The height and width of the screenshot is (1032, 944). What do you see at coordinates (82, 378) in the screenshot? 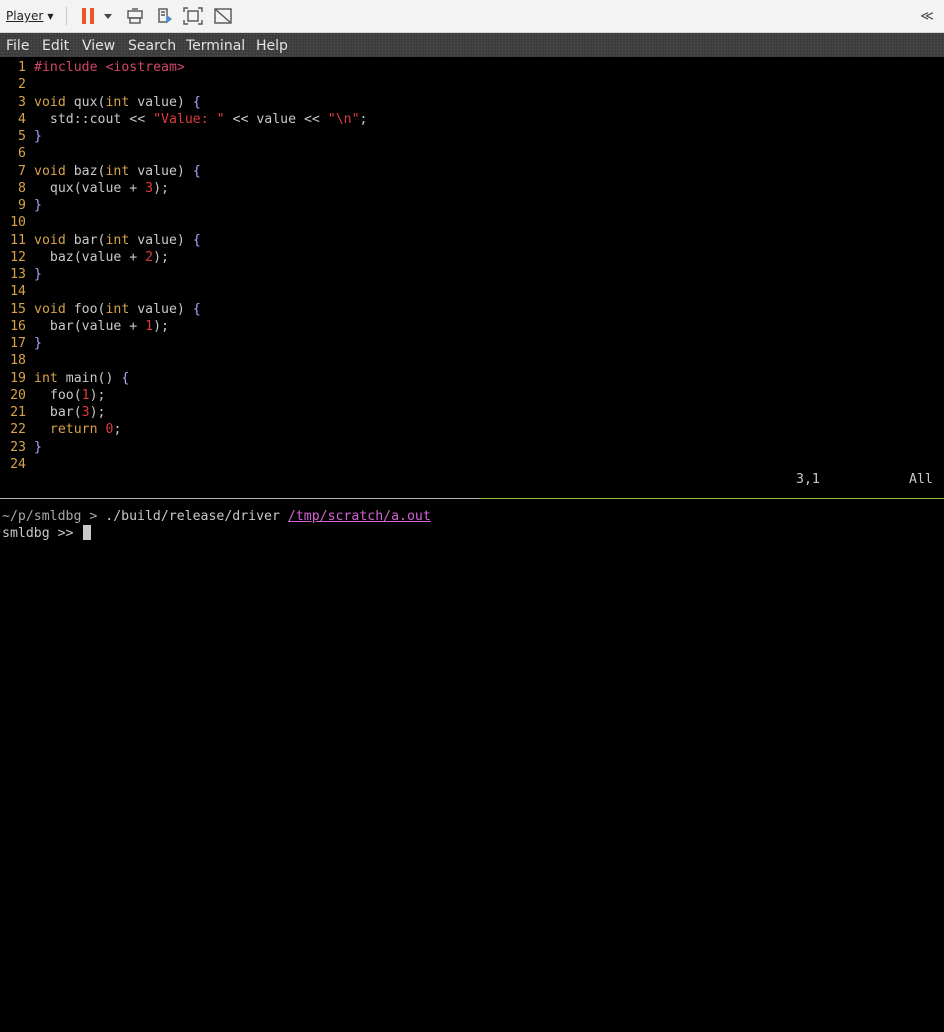
I see `line-code: int main() {` at bounding box center [82, 378].